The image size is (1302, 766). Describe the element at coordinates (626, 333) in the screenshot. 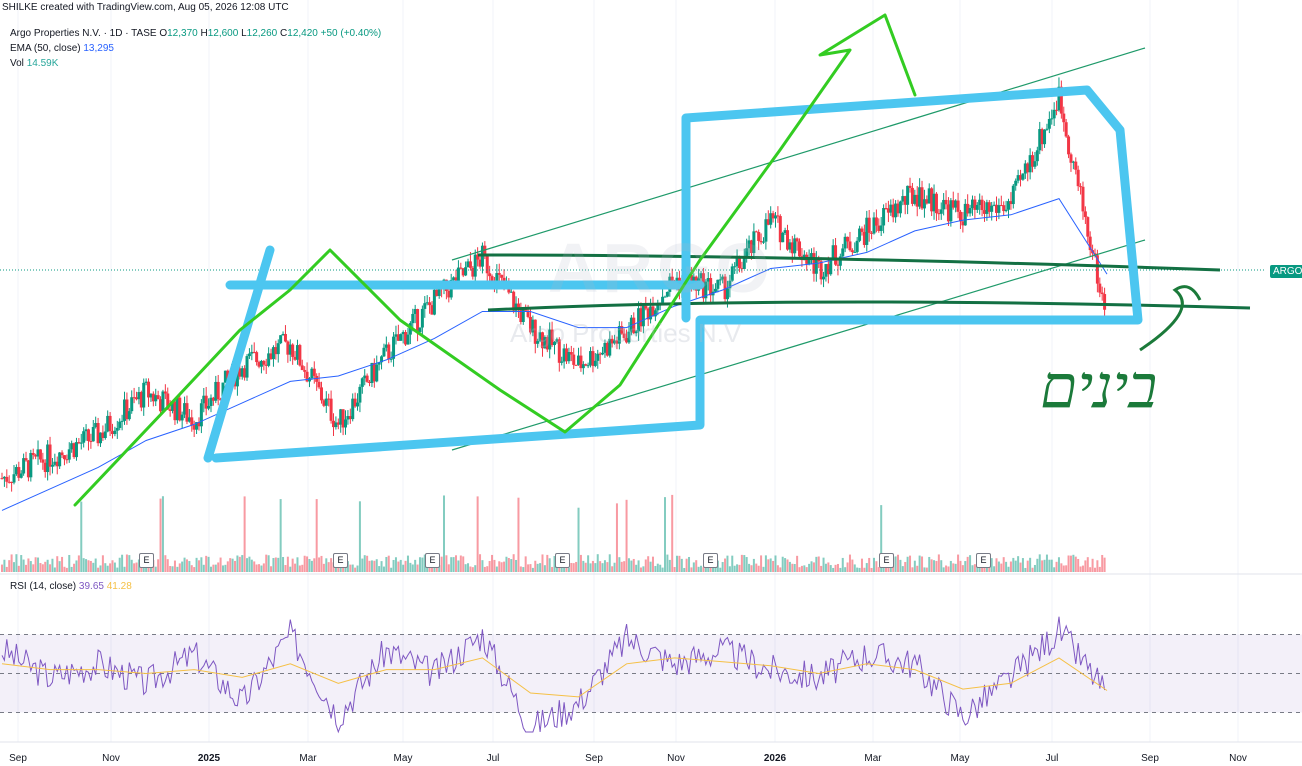

I see `watermark-name: Argo Properties N.V` at that location.